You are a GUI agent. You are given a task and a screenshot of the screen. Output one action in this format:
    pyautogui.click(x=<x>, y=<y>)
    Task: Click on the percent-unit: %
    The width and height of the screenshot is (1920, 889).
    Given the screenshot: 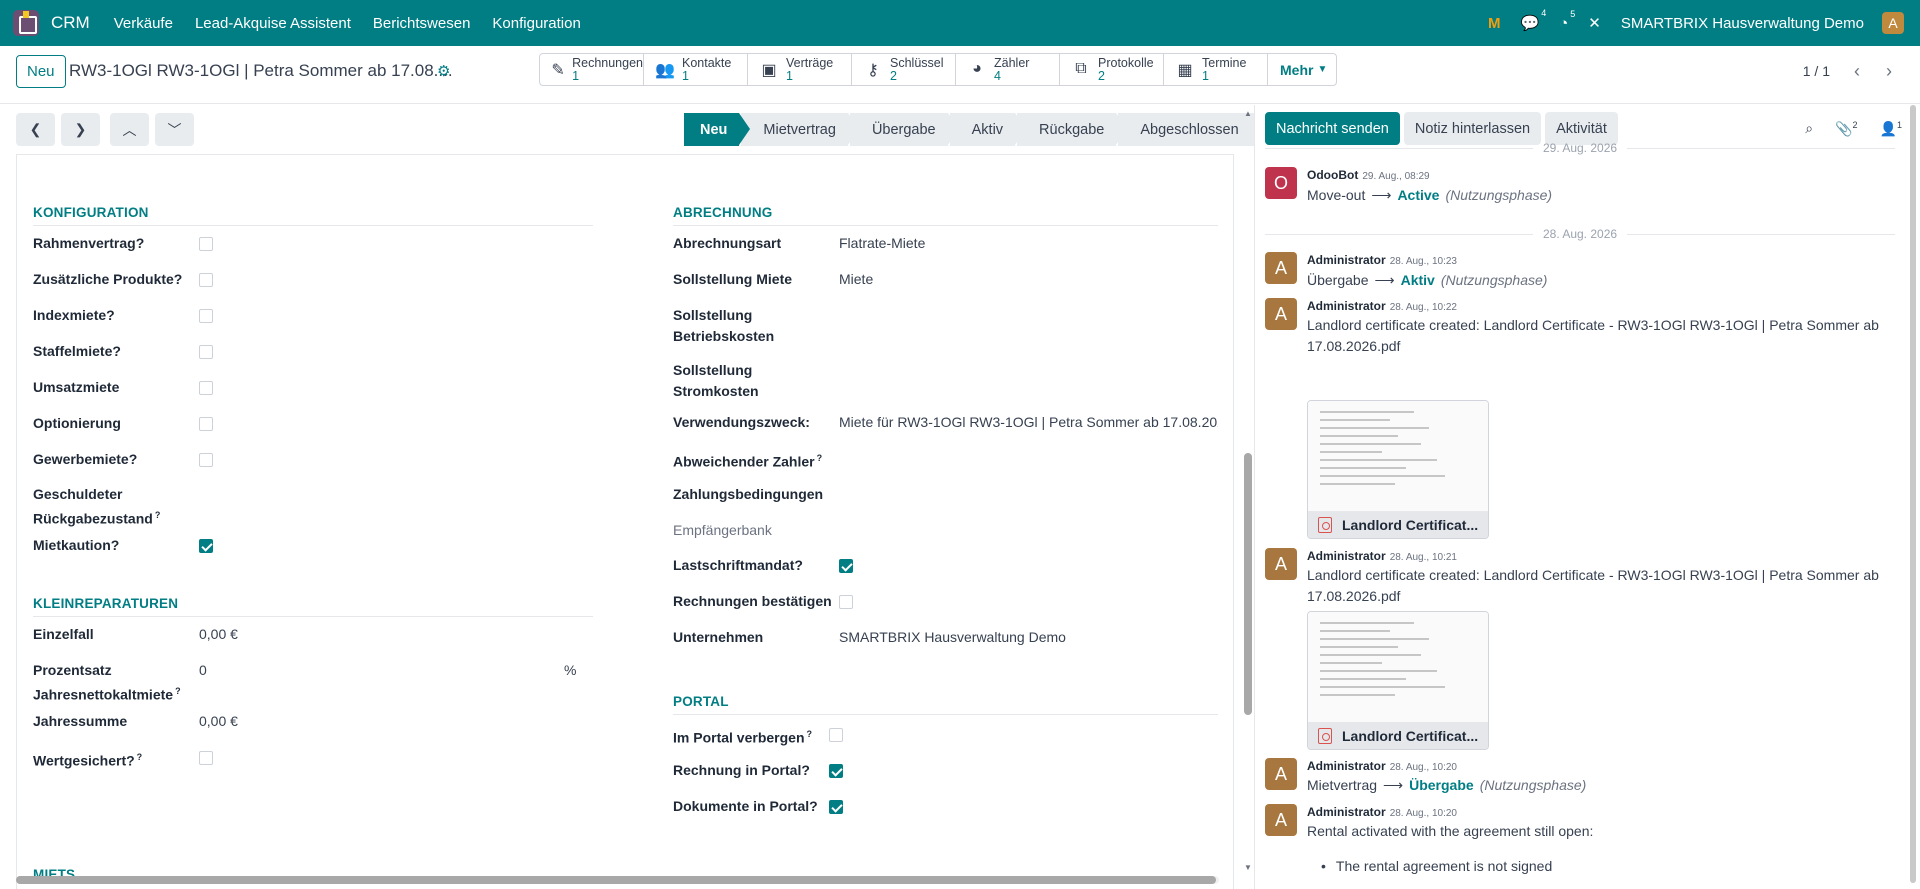 What is the action you would take?
    pyautogui.click(x=570, y=670)
    